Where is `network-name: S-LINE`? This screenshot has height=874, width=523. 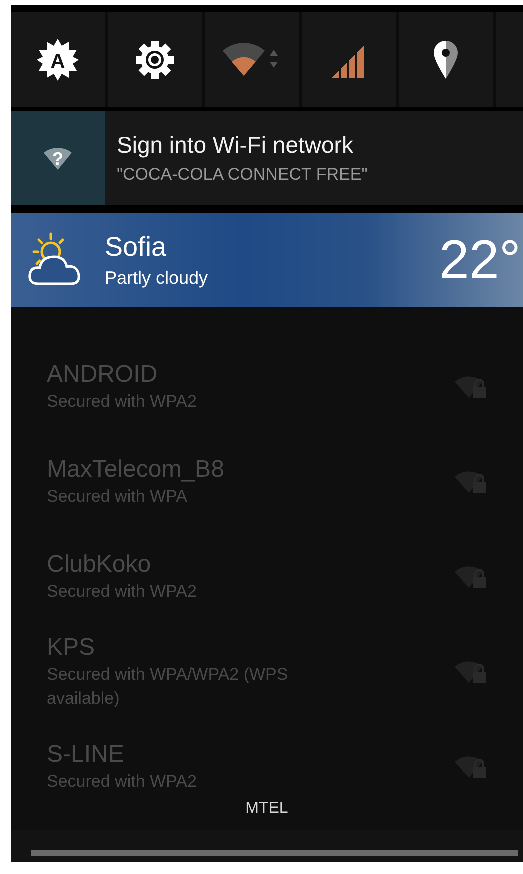
network-name: S-LINE is located at coordinates (86, 755).